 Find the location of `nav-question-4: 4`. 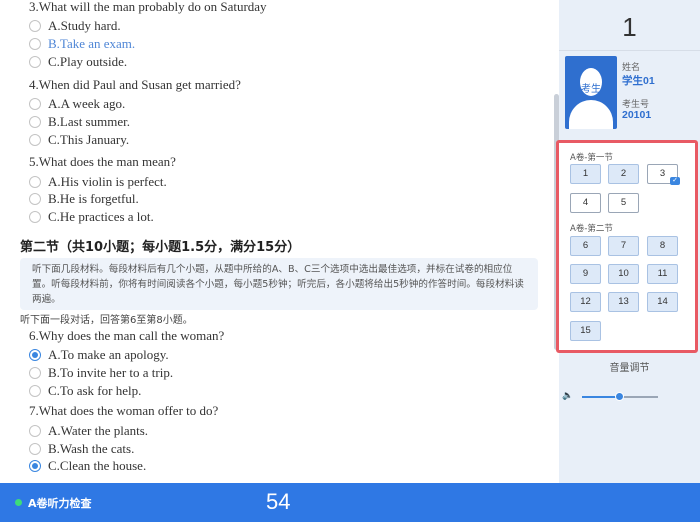

nav-question-4: 4 is located at coordinates (585, 203).